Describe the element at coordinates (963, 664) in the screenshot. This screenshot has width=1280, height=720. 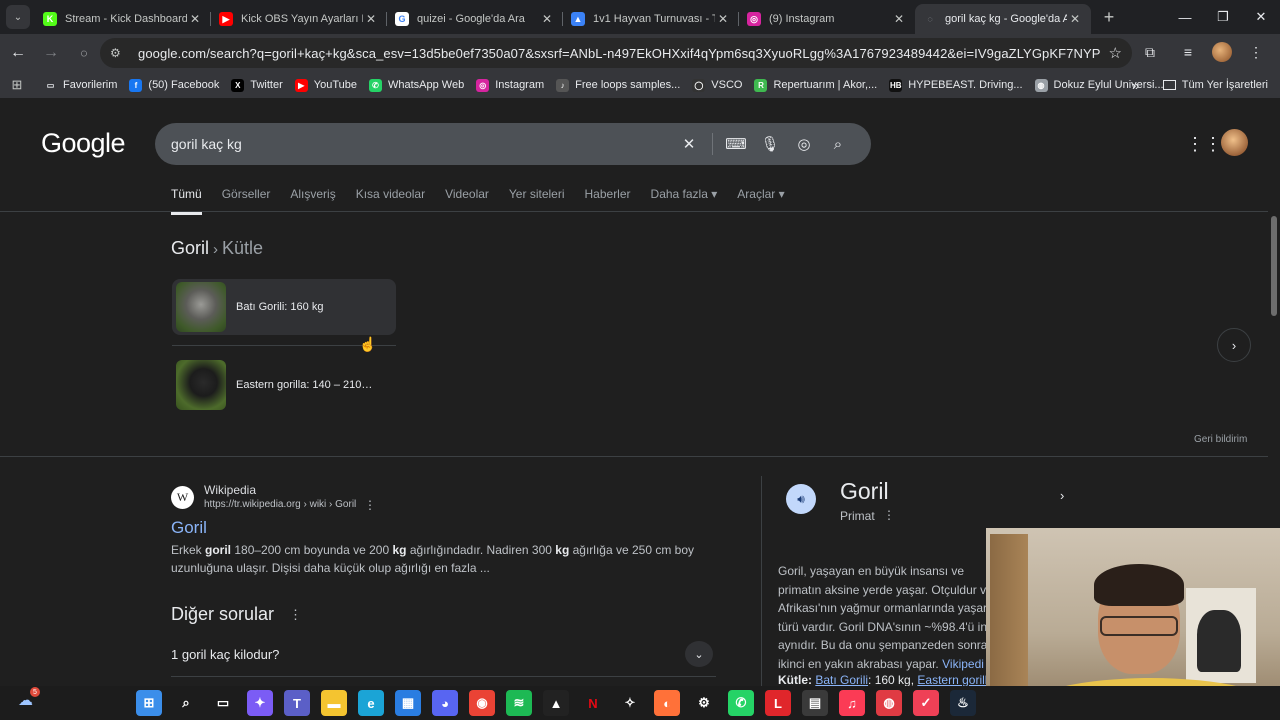
I see `wikipedia-link: Vikipedi` at that location.